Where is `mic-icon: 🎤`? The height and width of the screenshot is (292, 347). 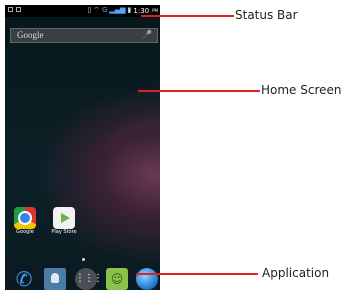 mic-icon: 🎤 is located at coordinates (147, 34).